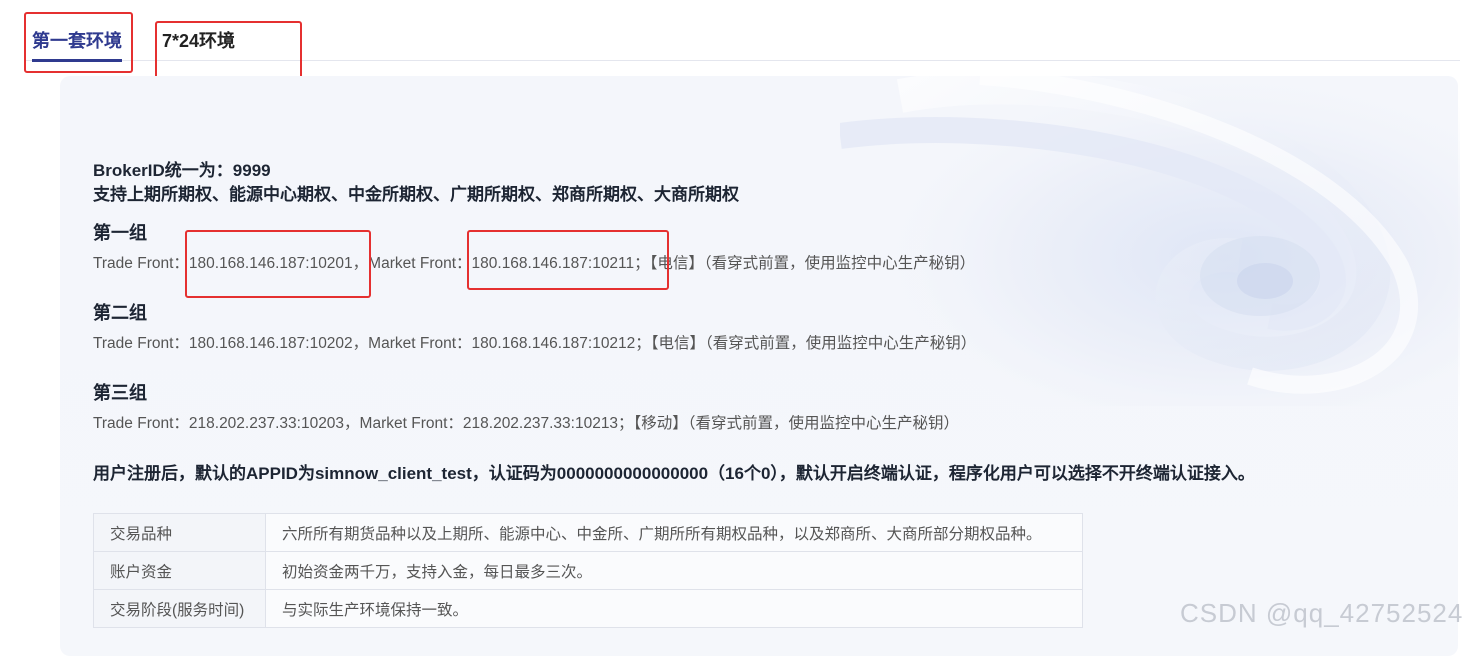 This screenshot has height=656, width=1472. What do you see at coordinates (736, 31) in the screenshot?
I see `tab-bar: 第一套环境 7*24环境` at bounding box center [736, 31].